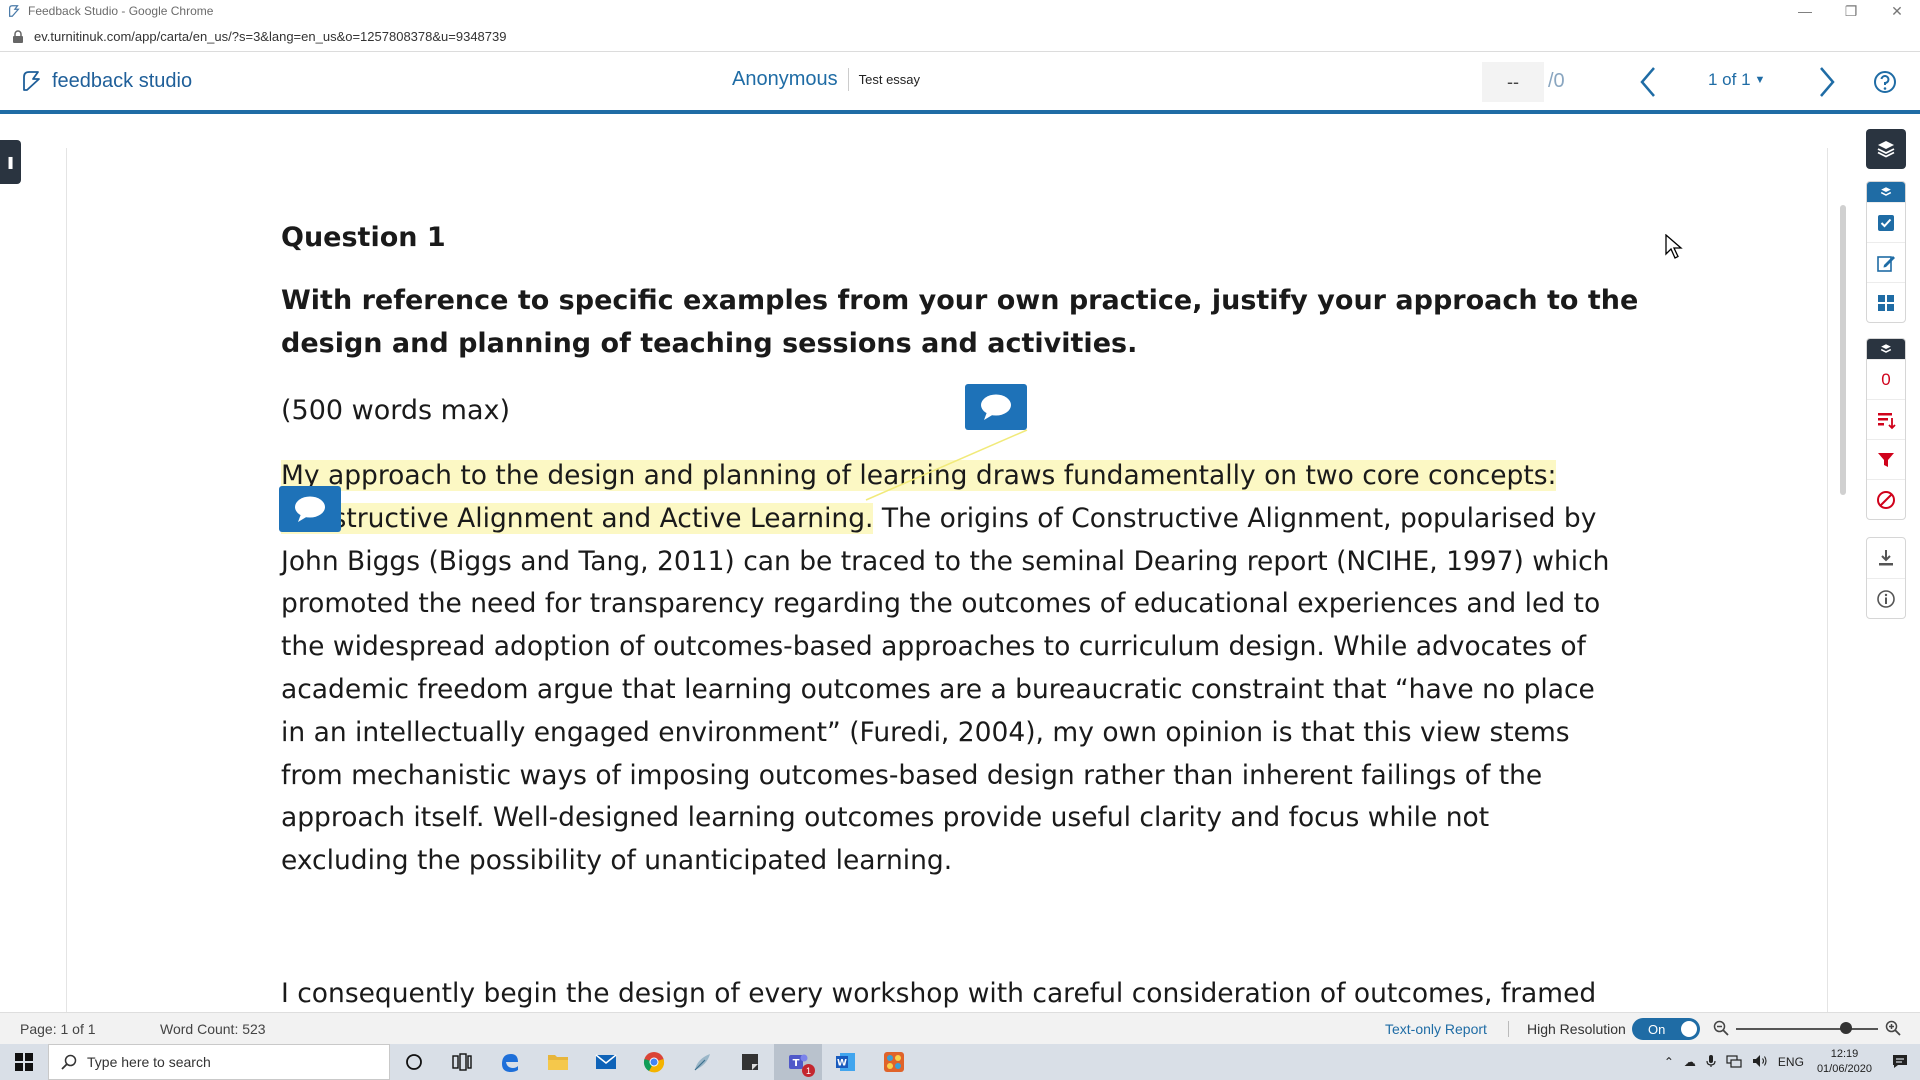 The width and height of the screenshot is (1920, 1080). I want to click on zoom-slider-thumb, so click(1846, 1028).